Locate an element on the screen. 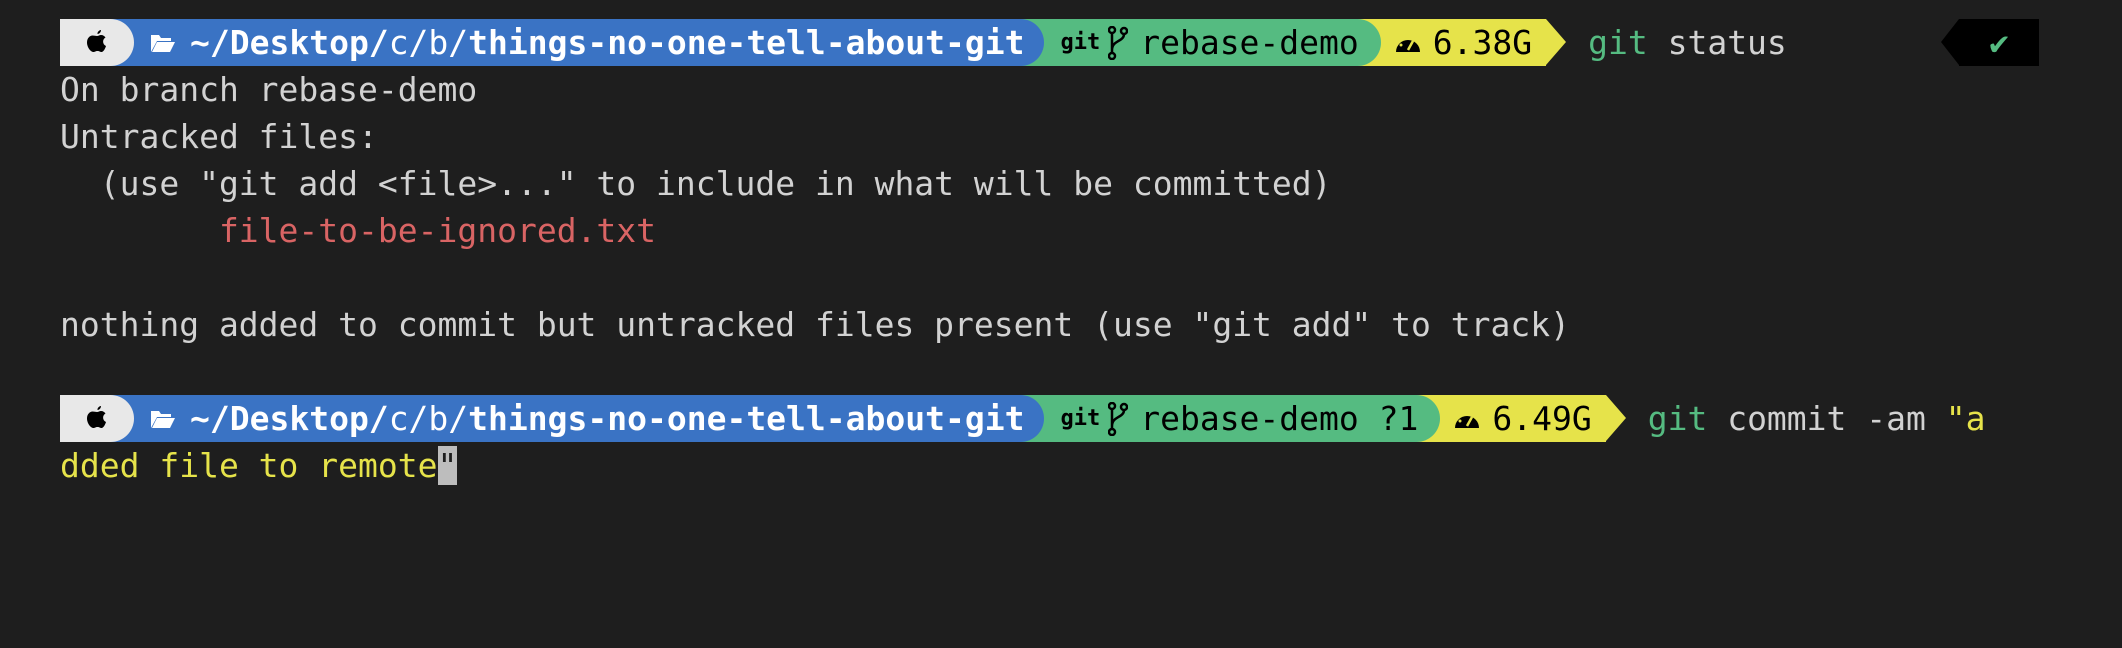  output-line: On branch rebase-demo is located at coordinates (269, 89).